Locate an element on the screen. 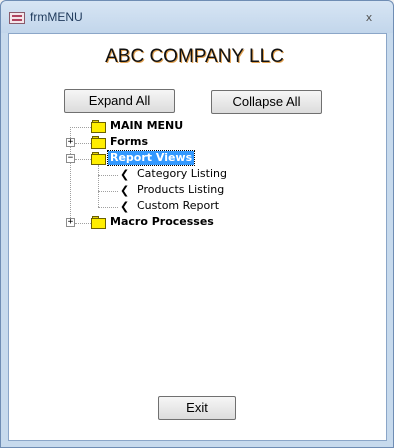 This screenshot has width=394, height=448. window-title: frmMENU is located at coordinates (56, 17).